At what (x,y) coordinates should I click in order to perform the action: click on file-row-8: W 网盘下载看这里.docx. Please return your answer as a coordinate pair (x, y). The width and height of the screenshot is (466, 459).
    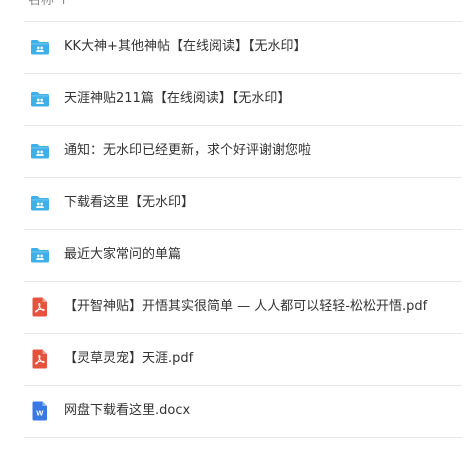
    Looking at the image, I should click on (243, 412).